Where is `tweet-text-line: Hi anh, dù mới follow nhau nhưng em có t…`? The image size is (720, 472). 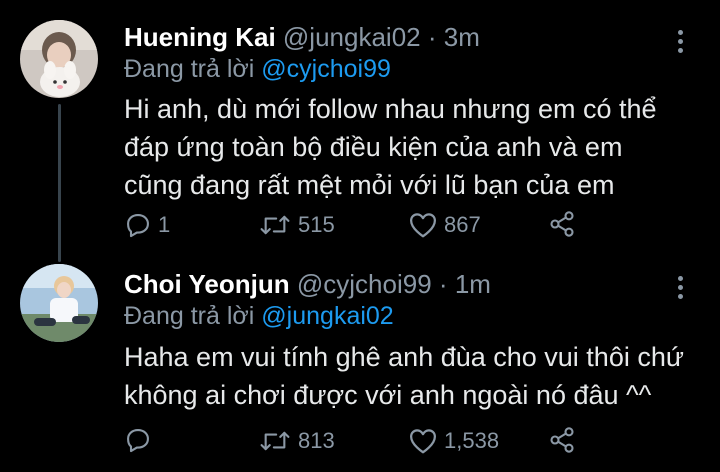 tweet-text-line: Hi anh, dù mới follow nhau nhưng em có t… is located at coordinates (390, 109).